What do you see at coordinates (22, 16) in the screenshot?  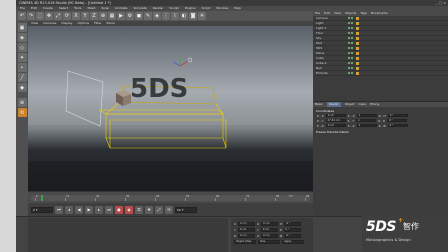 I see `undo-icon: ↶` at bounding box center [22, 16].